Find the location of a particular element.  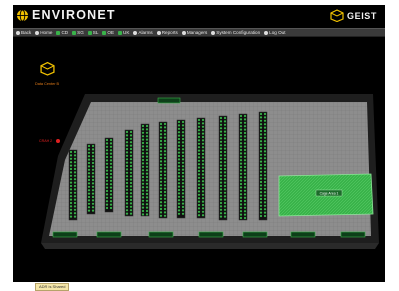

nav-item-label: SL is located at coordinates (95, 32).